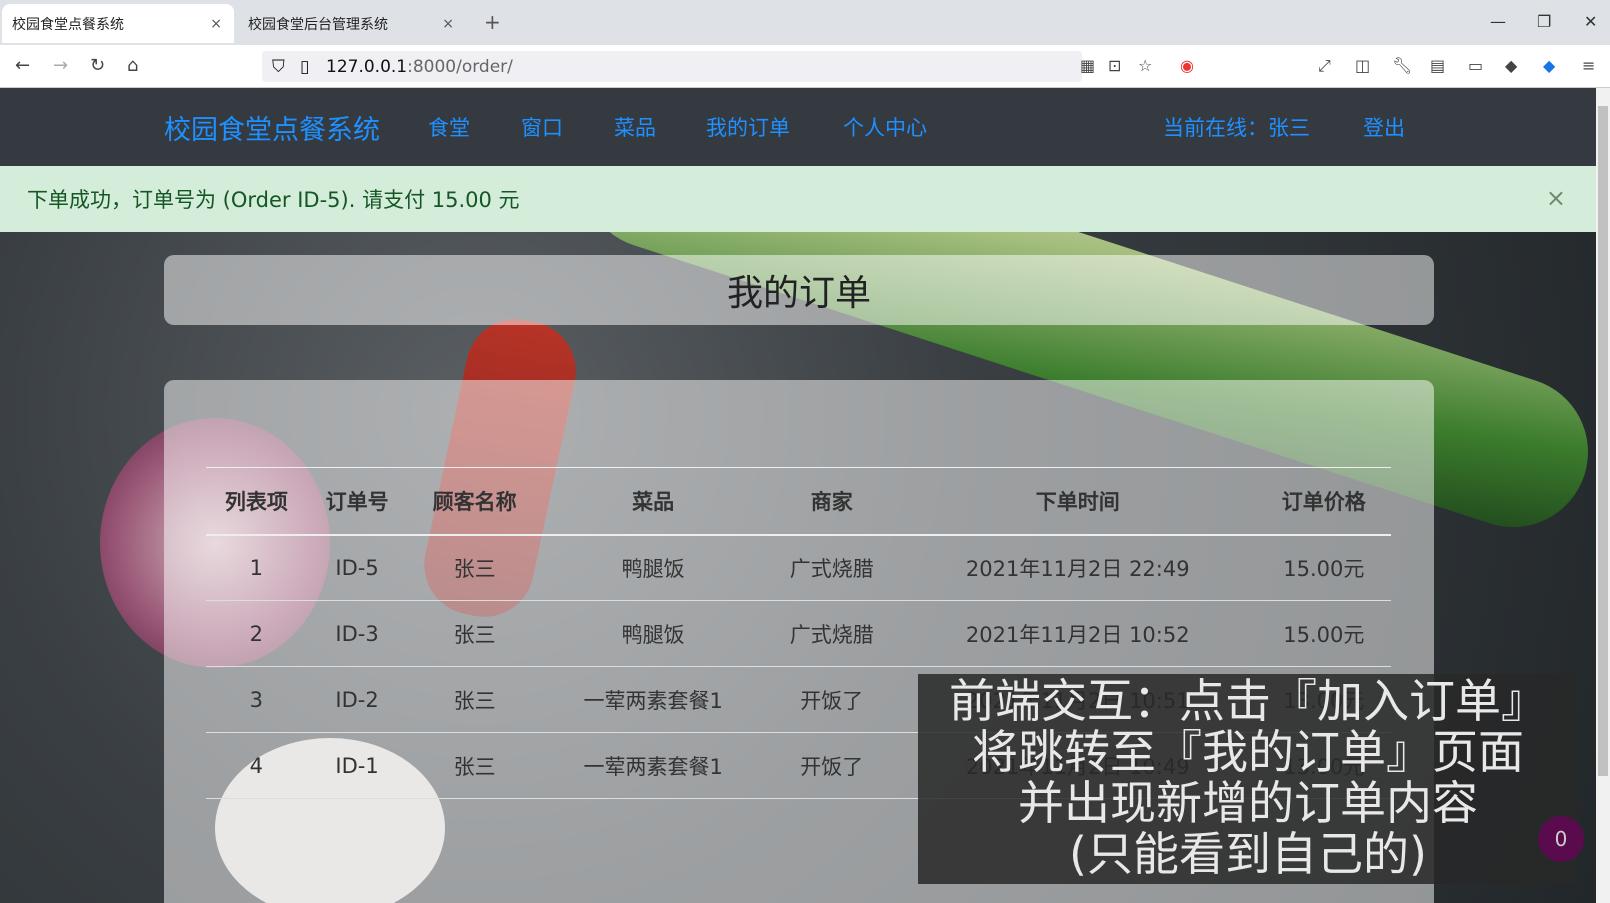 Image resolution: width=1610 pixels, height=903 pixels. What do you see at coordinates (1248, 854) in the screenshot?
I see `caption-line: (只能看到自己的)` at bounding box center [1248, 854].